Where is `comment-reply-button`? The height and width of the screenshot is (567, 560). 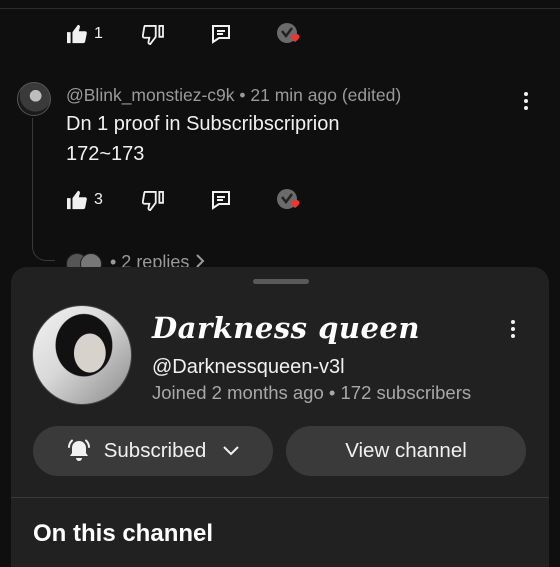 comment-reply-button is located at coordinates (221, 200).